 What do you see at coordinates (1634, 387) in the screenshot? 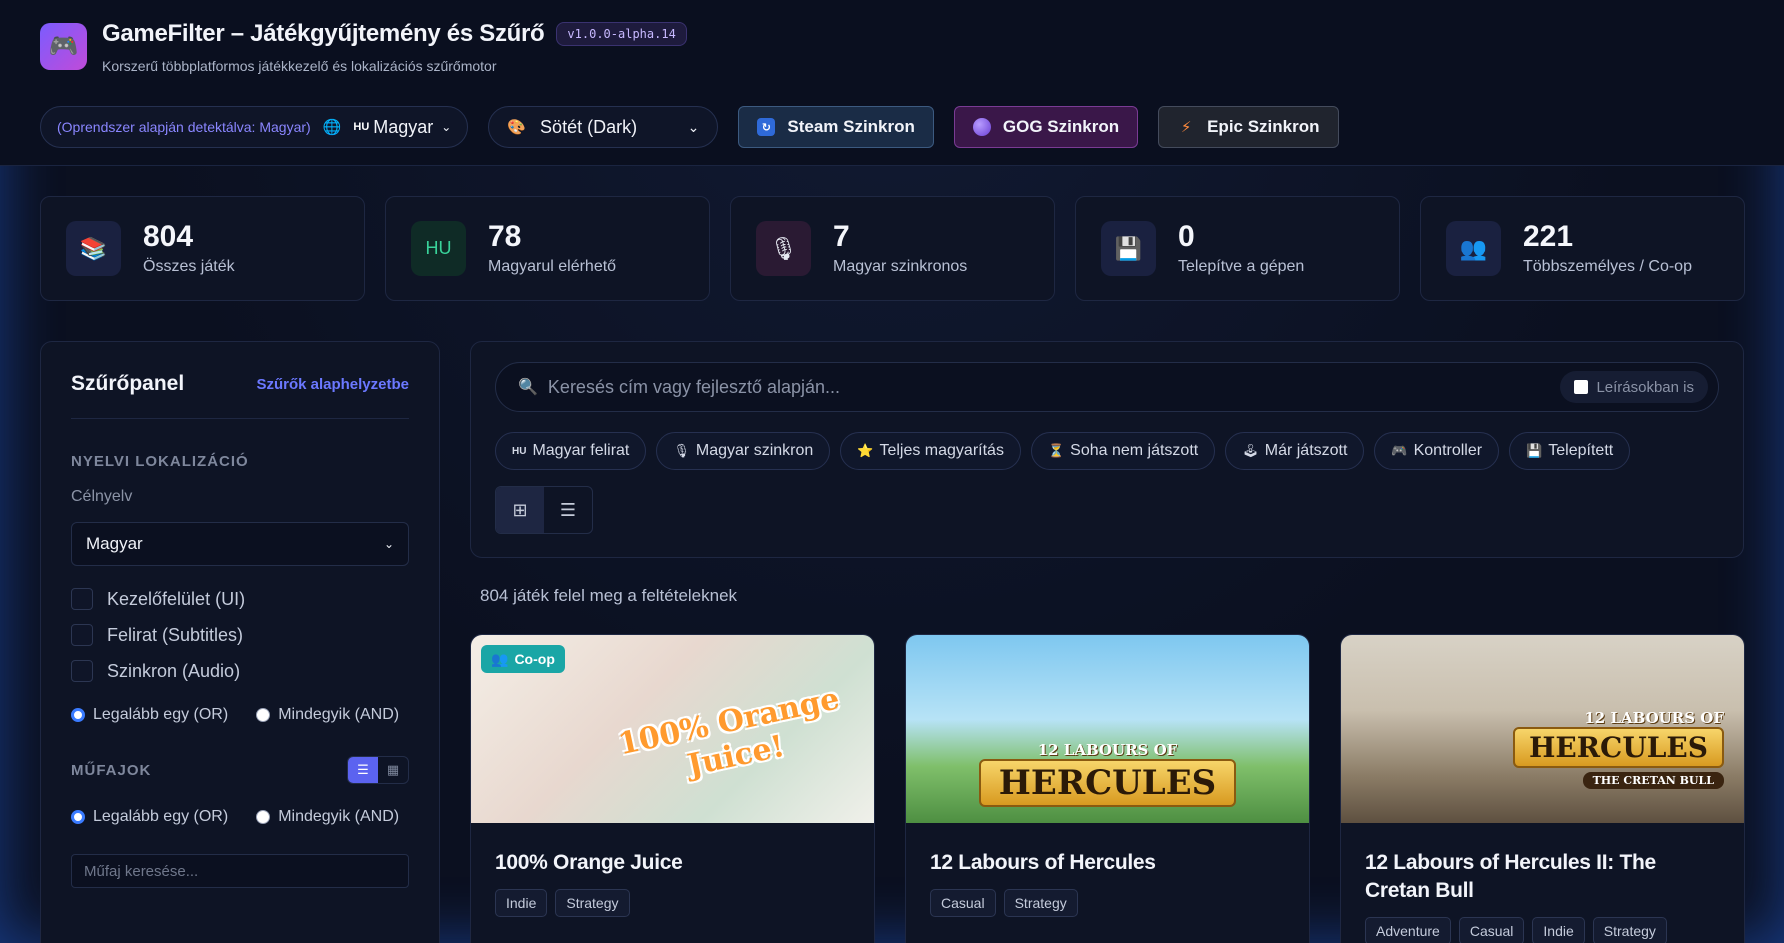
I see `search-descriptions-toggle: Leírásokban is` at bounding box center [1634, 387].